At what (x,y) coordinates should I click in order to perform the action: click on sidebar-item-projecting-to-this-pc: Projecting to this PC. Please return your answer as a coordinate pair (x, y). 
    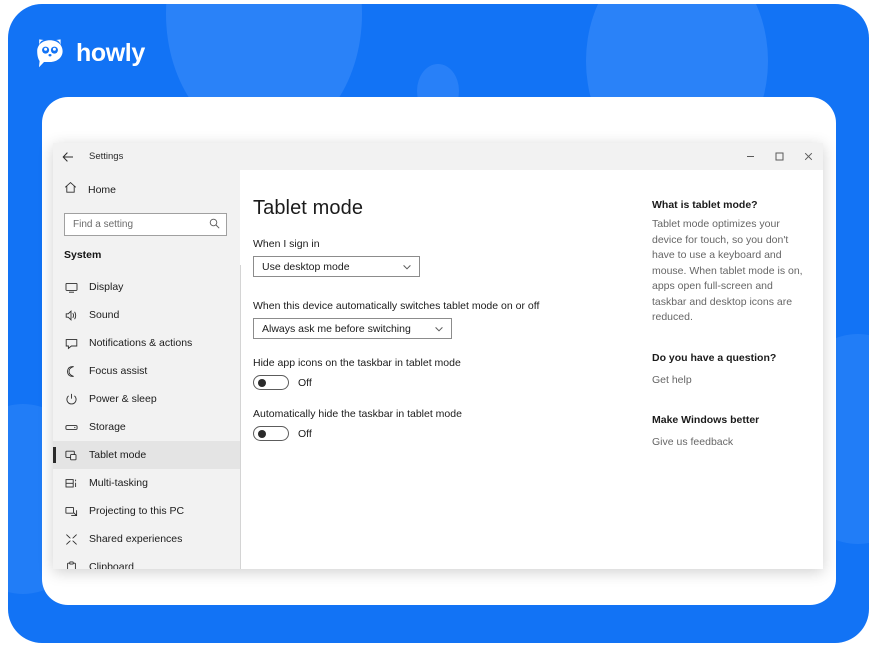
    Looking at the image, I should click on (146, 511).